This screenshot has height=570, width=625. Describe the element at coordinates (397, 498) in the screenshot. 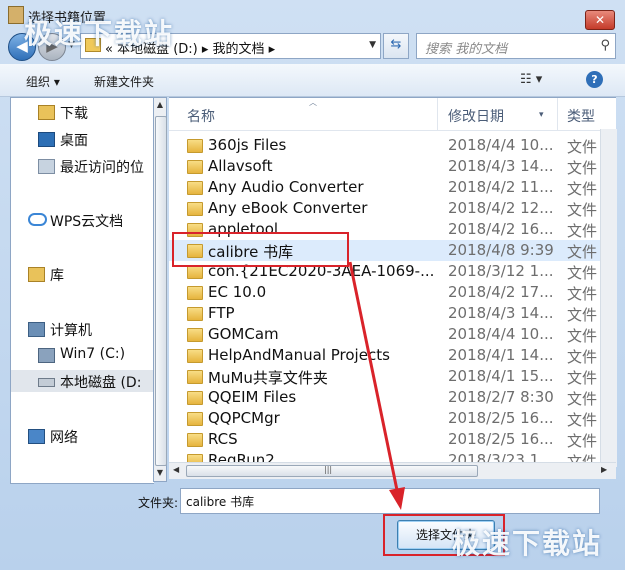

I see `arrow-head` at that location.